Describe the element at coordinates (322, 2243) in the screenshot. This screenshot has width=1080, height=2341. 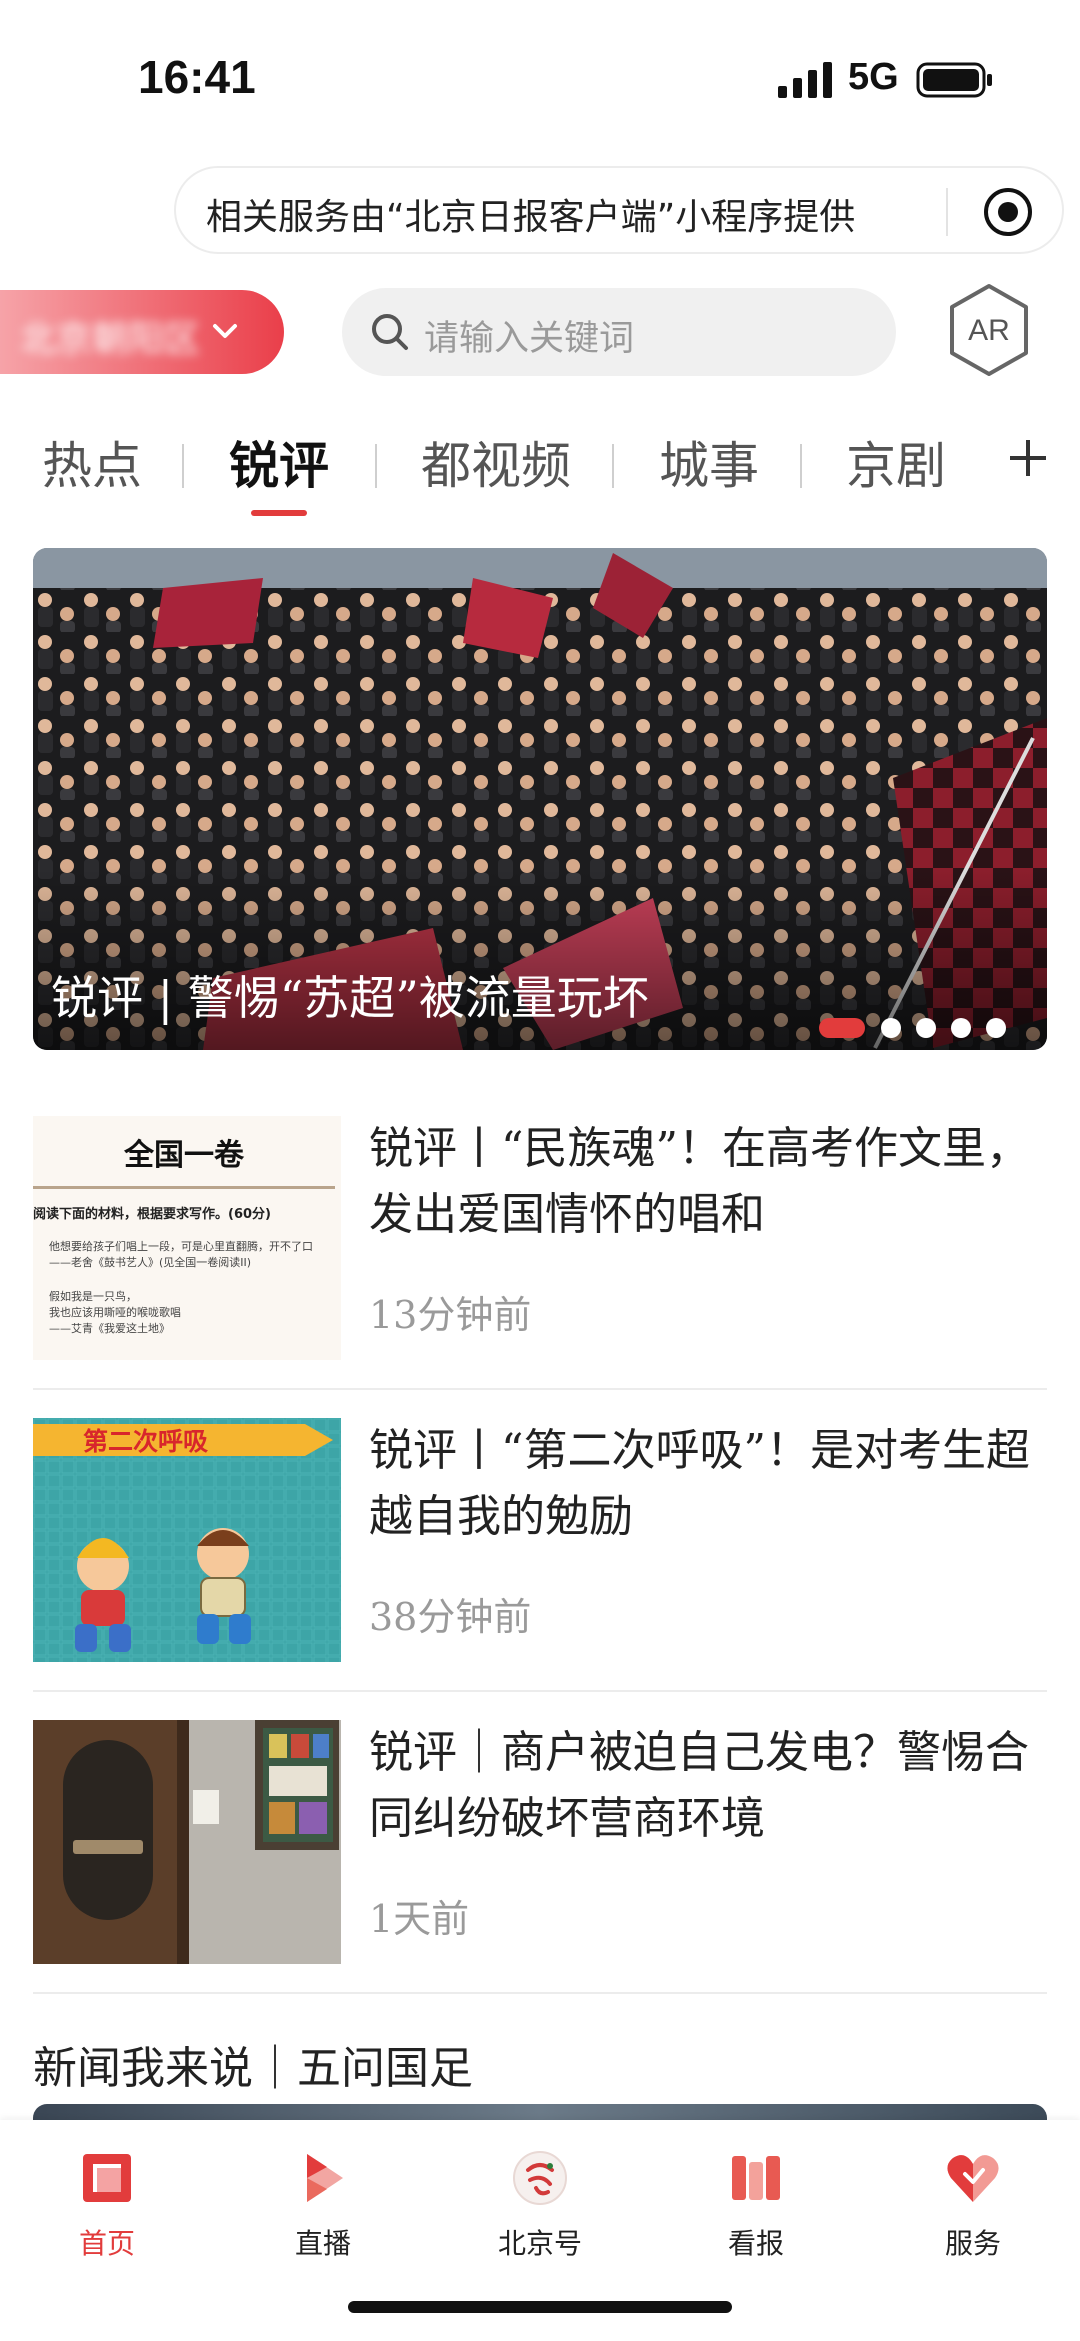
I see `nav-label: 直播` at that location.